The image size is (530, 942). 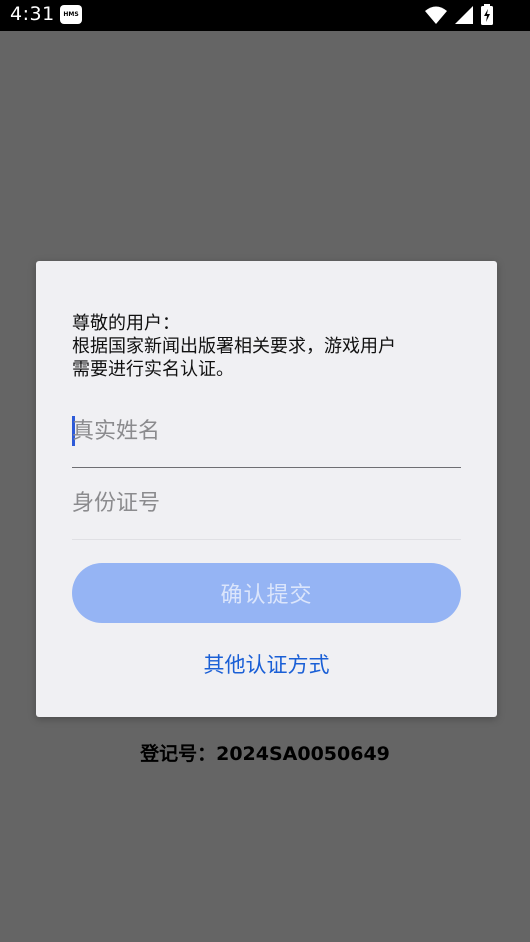 What do you see at coordinates (266, 593) in the screenshot?
I see `confirm-submit-button: 确认提交` at bounding box center [266, 593].